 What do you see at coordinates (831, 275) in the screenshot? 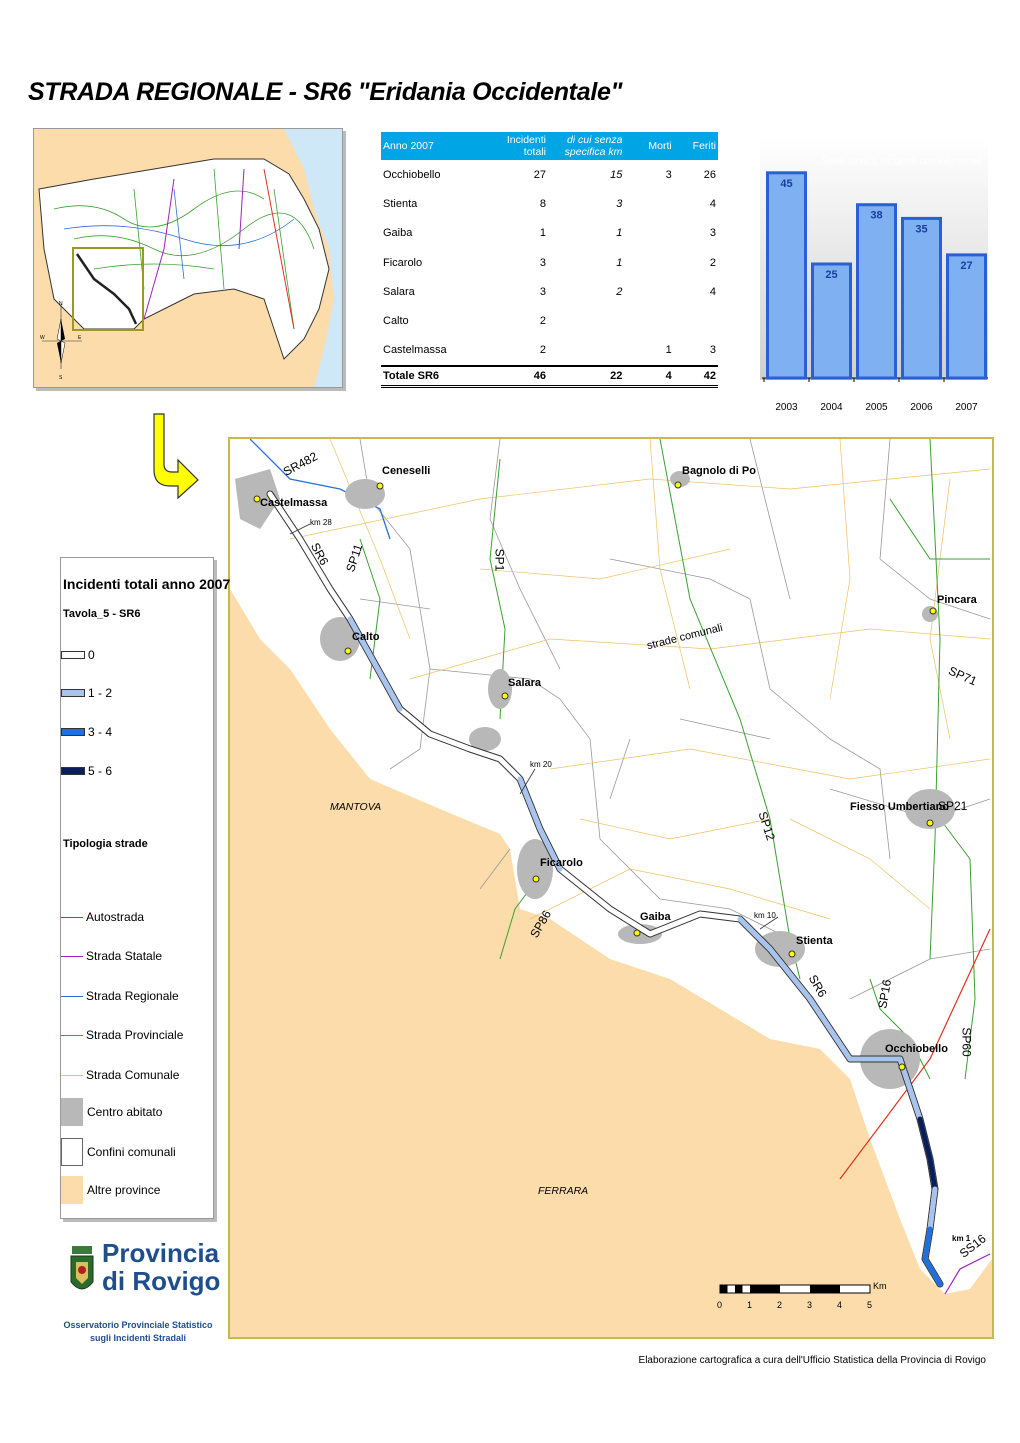
I see `chart-value-label: 25` at bounding box center [831, 275].